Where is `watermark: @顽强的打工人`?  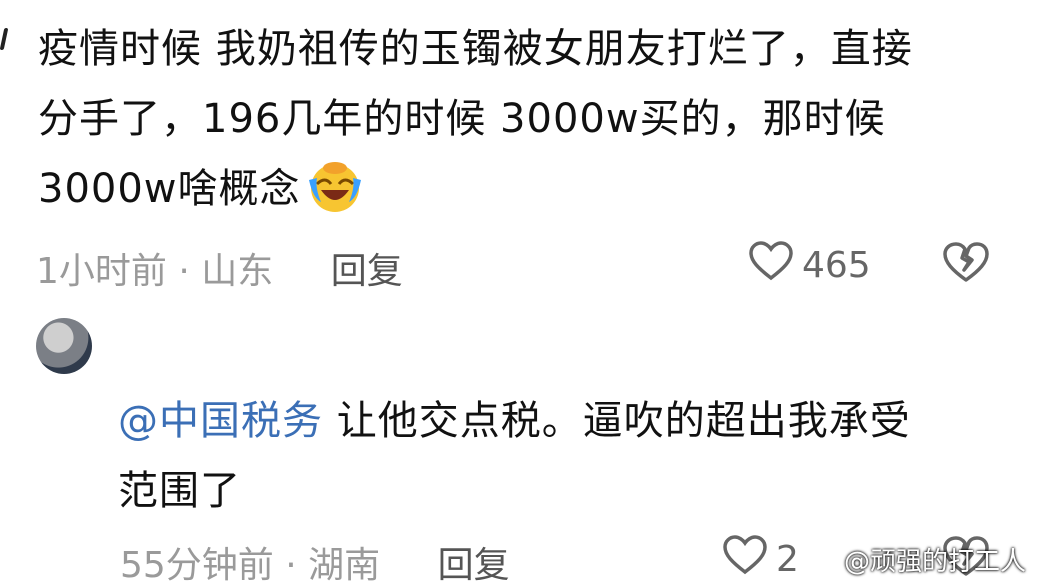
watermark: @顽强的打工人 is located at coordinates (934, 562).